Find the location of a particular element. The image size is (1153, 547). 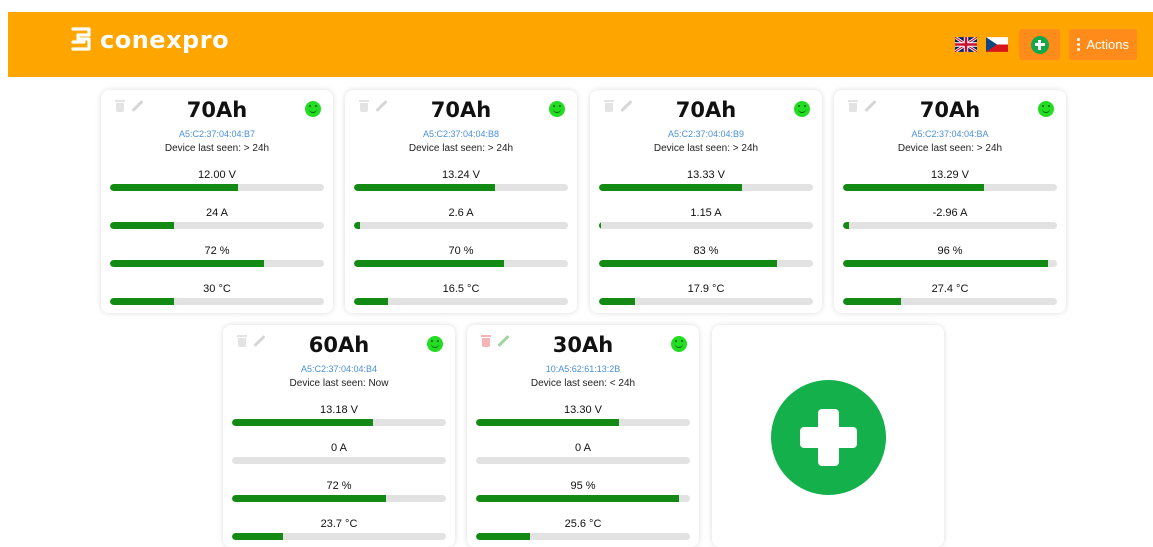

device-mac-link: A5:C2:37:04:04:B4 is located at coordinates (339, 369).